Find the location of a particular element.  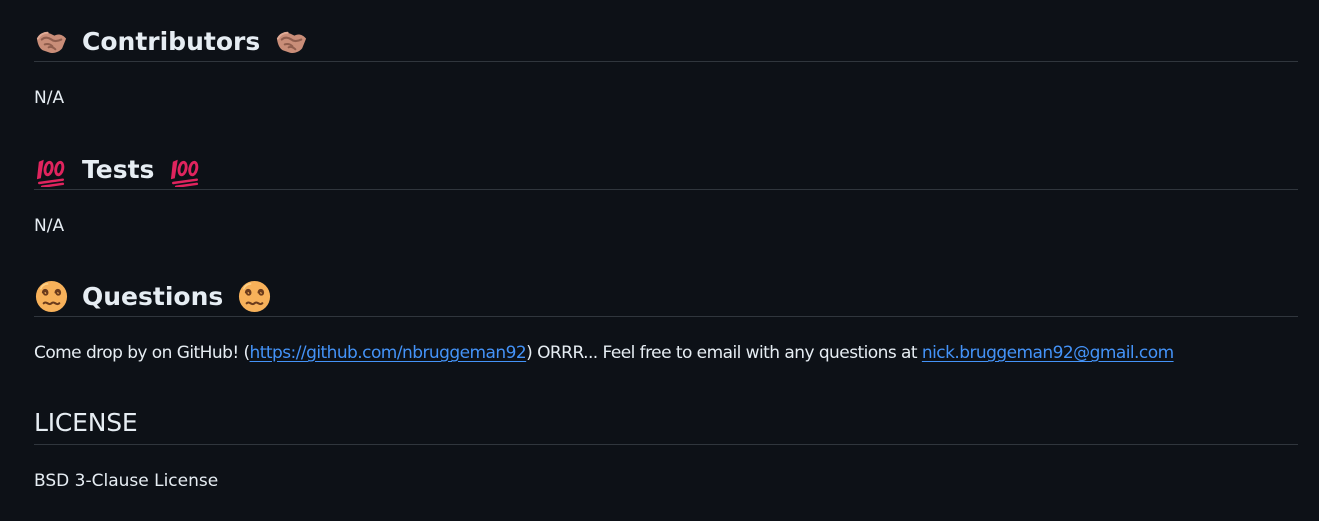

email-link: nick.bruggeman92@gmail.com is located at coordinates (1048, 353).